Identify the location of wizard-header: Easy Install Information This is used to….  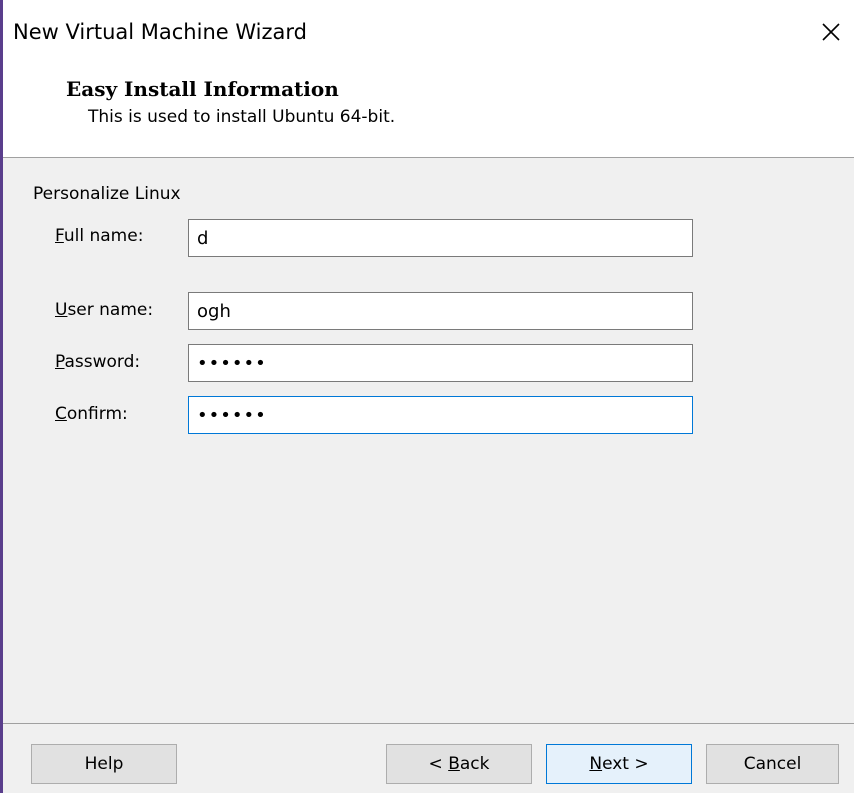
(428, 108).